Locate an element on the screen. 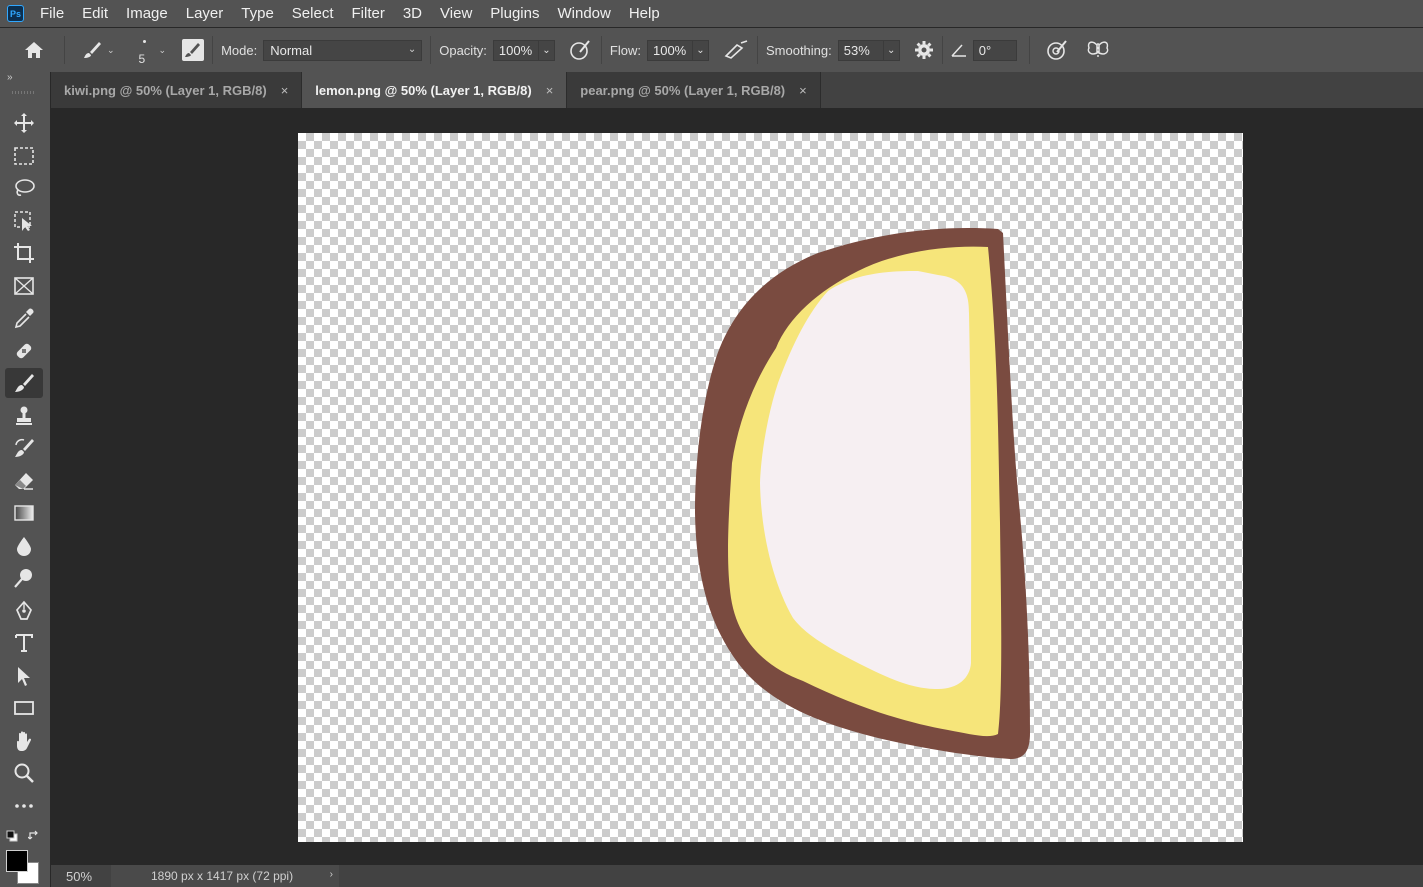 This screenshot has height=887, width=1423. menu-select: Select is located at coordinates (313, 13).